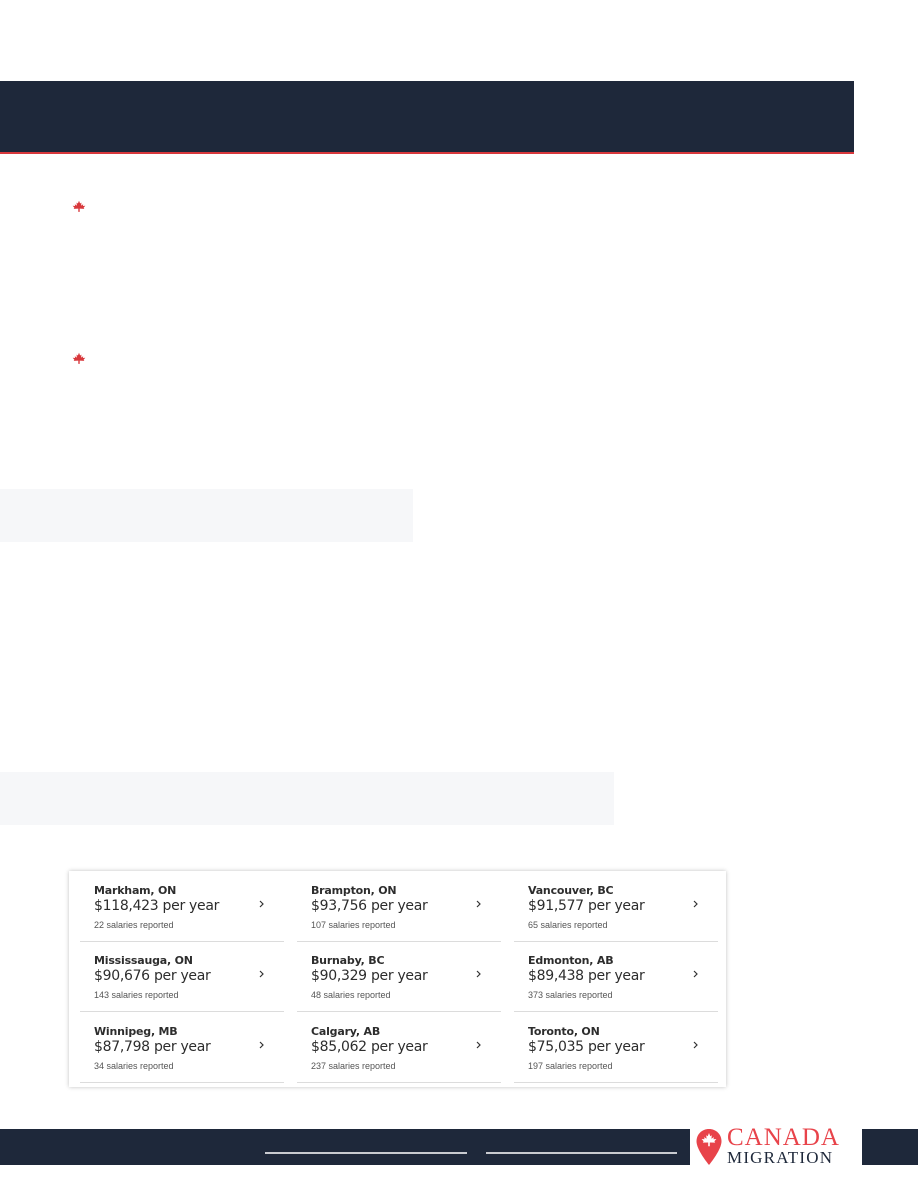 The height and width of the screenshot is (1188, 918). I want to click on header-band, so click(427, 117).